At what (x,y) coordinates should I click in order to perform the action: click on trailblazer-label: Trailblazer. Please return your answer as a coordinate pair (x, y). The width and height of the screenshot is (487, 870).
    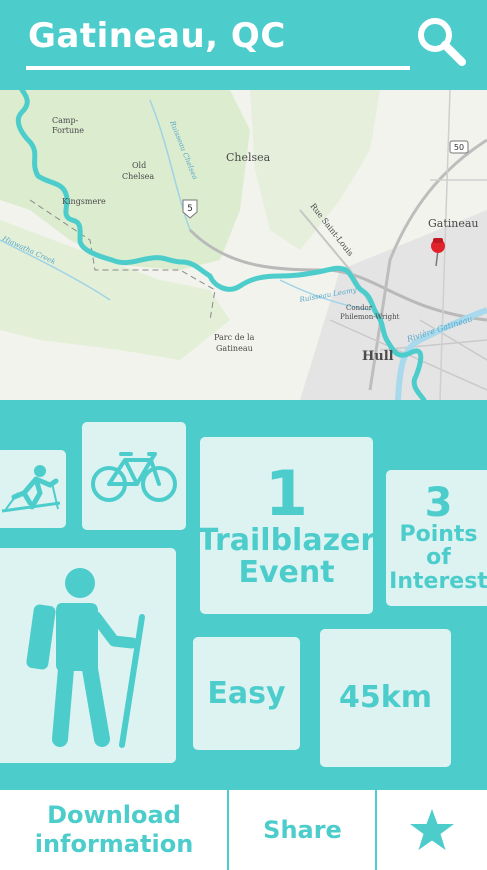
    Looking at the image, I should click on (286, 540).